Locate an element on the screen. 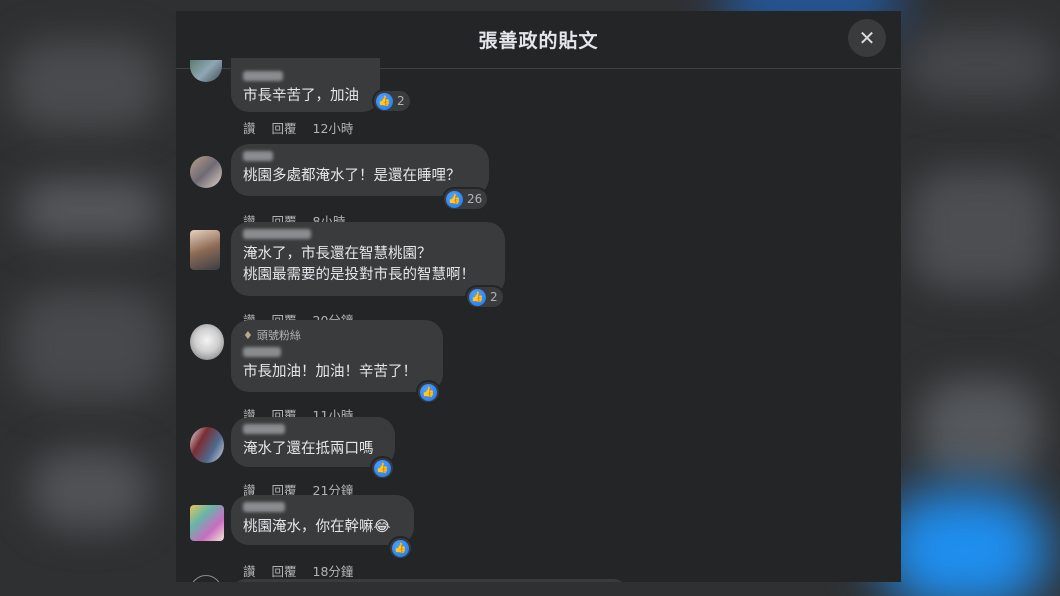  comment-text: 淹水了，市長還在智慧桃園？ 桃園最需要的是投對市長的智慧啊！ is located at coordinates (359, 264).